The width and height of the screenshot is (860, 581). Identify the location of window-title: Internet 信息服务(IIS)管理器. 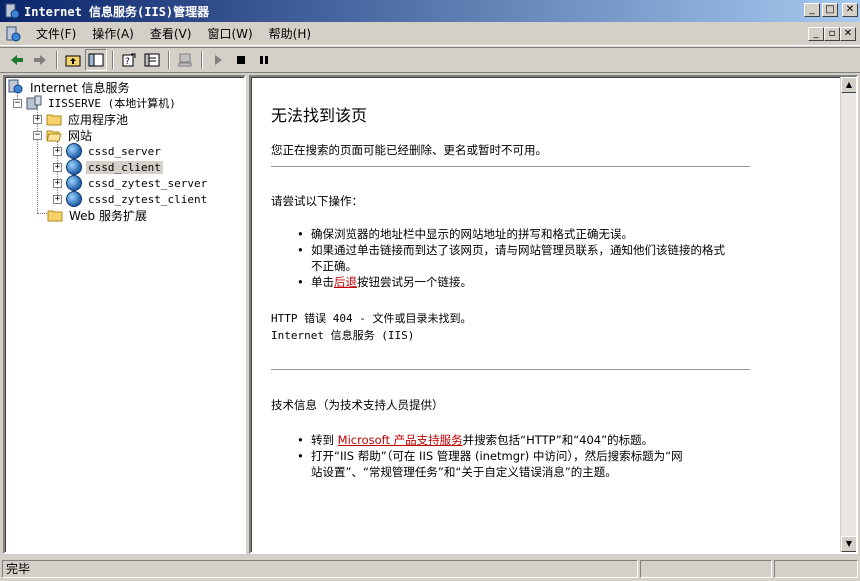
(117, 11).